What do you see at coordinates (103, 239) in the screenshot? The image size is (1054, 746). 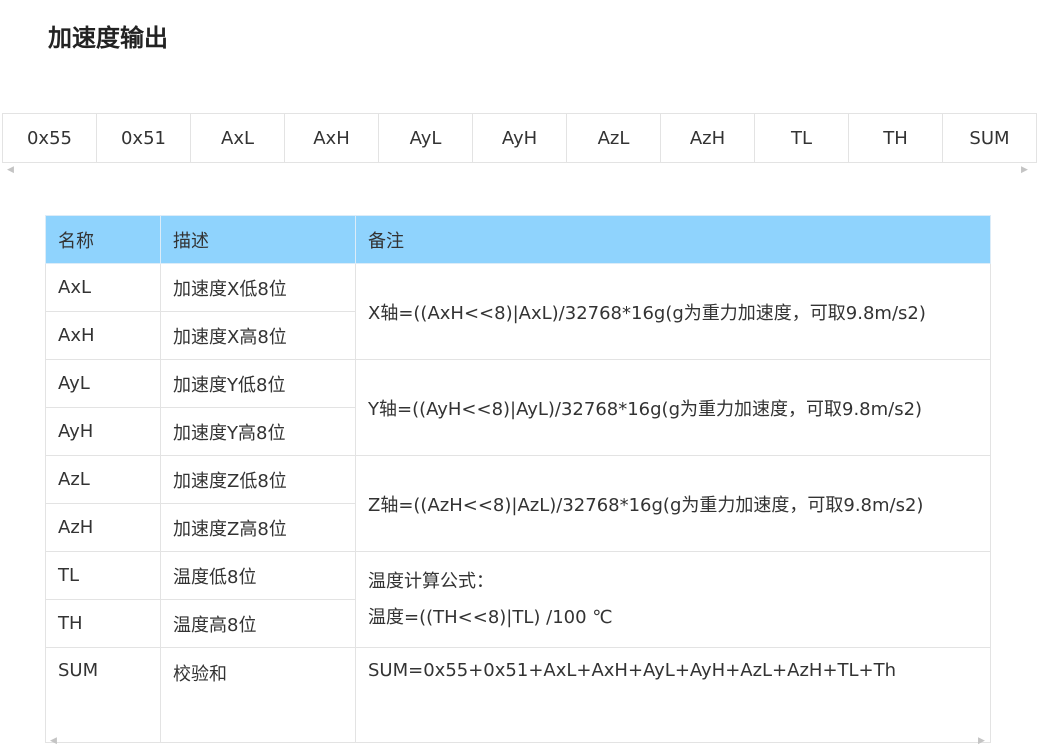 I see `header-name: 名称` at bounding box center [103, 239].